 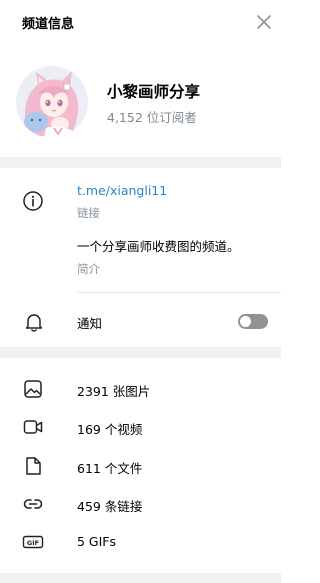 I want to click on notifications-label: 通知, so click(x=90, y=323).